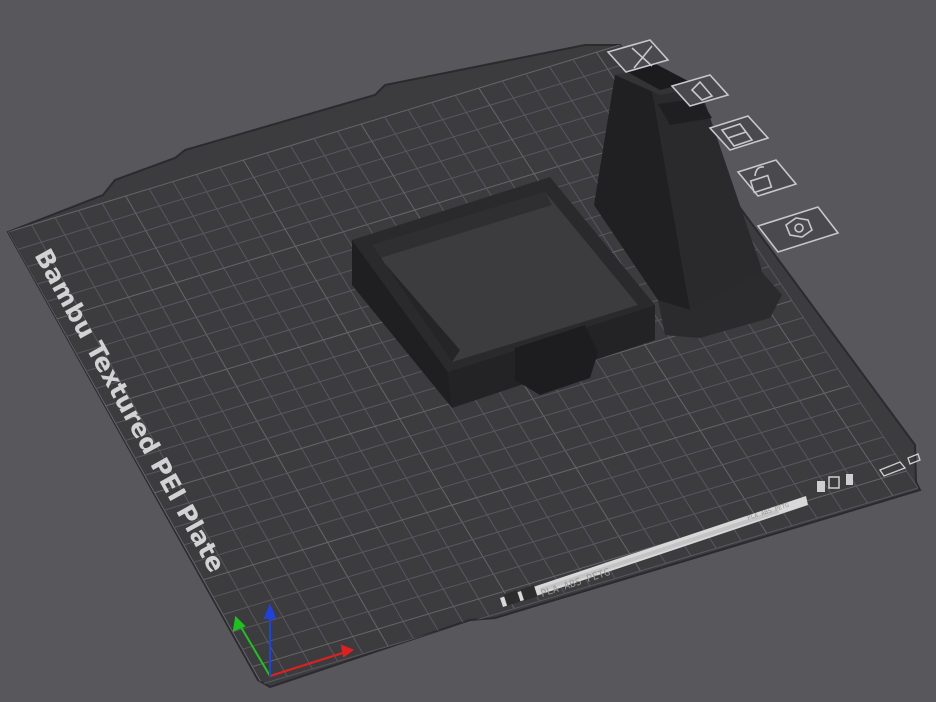 Image resolution: width=936 pixels, height=702 pixels. What do you see at coordinates (767, 178) in the screenshot?
I see `lock-plate-button` at bounding box center [767, 178].